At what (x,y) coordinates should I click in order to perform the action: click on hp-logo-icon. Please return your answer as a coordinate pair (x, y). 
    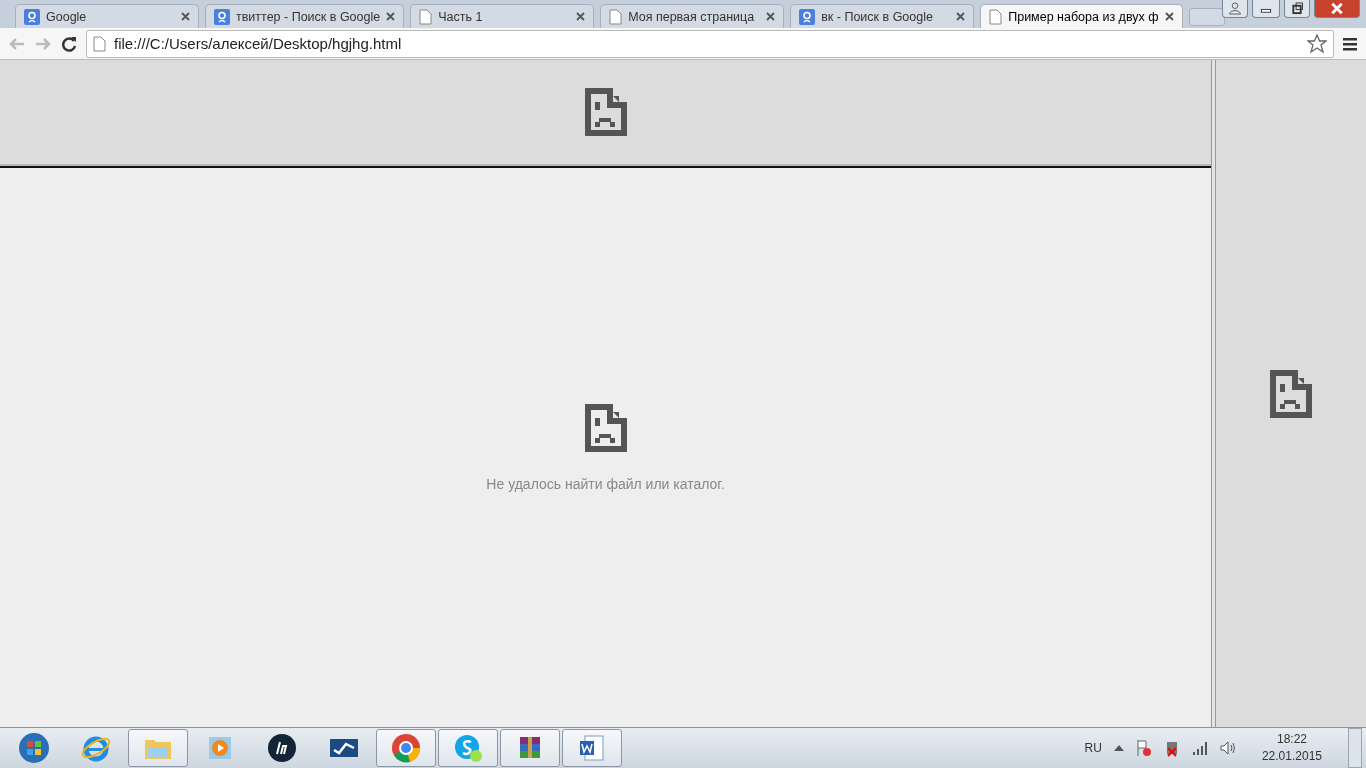
    Looking at the image, I should click on (282, 748).